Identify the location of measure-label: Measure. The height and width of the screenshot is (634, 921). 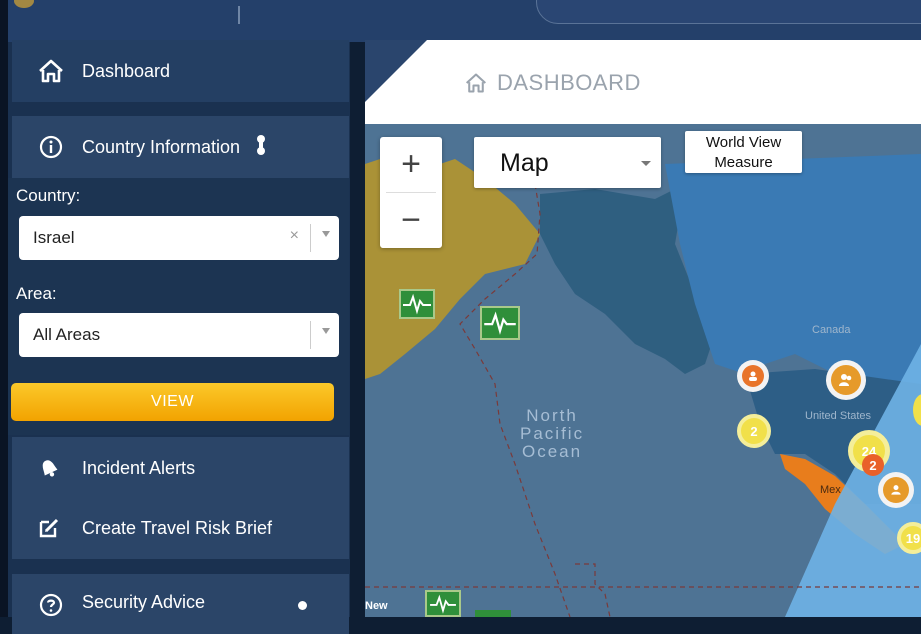
(743, 162).